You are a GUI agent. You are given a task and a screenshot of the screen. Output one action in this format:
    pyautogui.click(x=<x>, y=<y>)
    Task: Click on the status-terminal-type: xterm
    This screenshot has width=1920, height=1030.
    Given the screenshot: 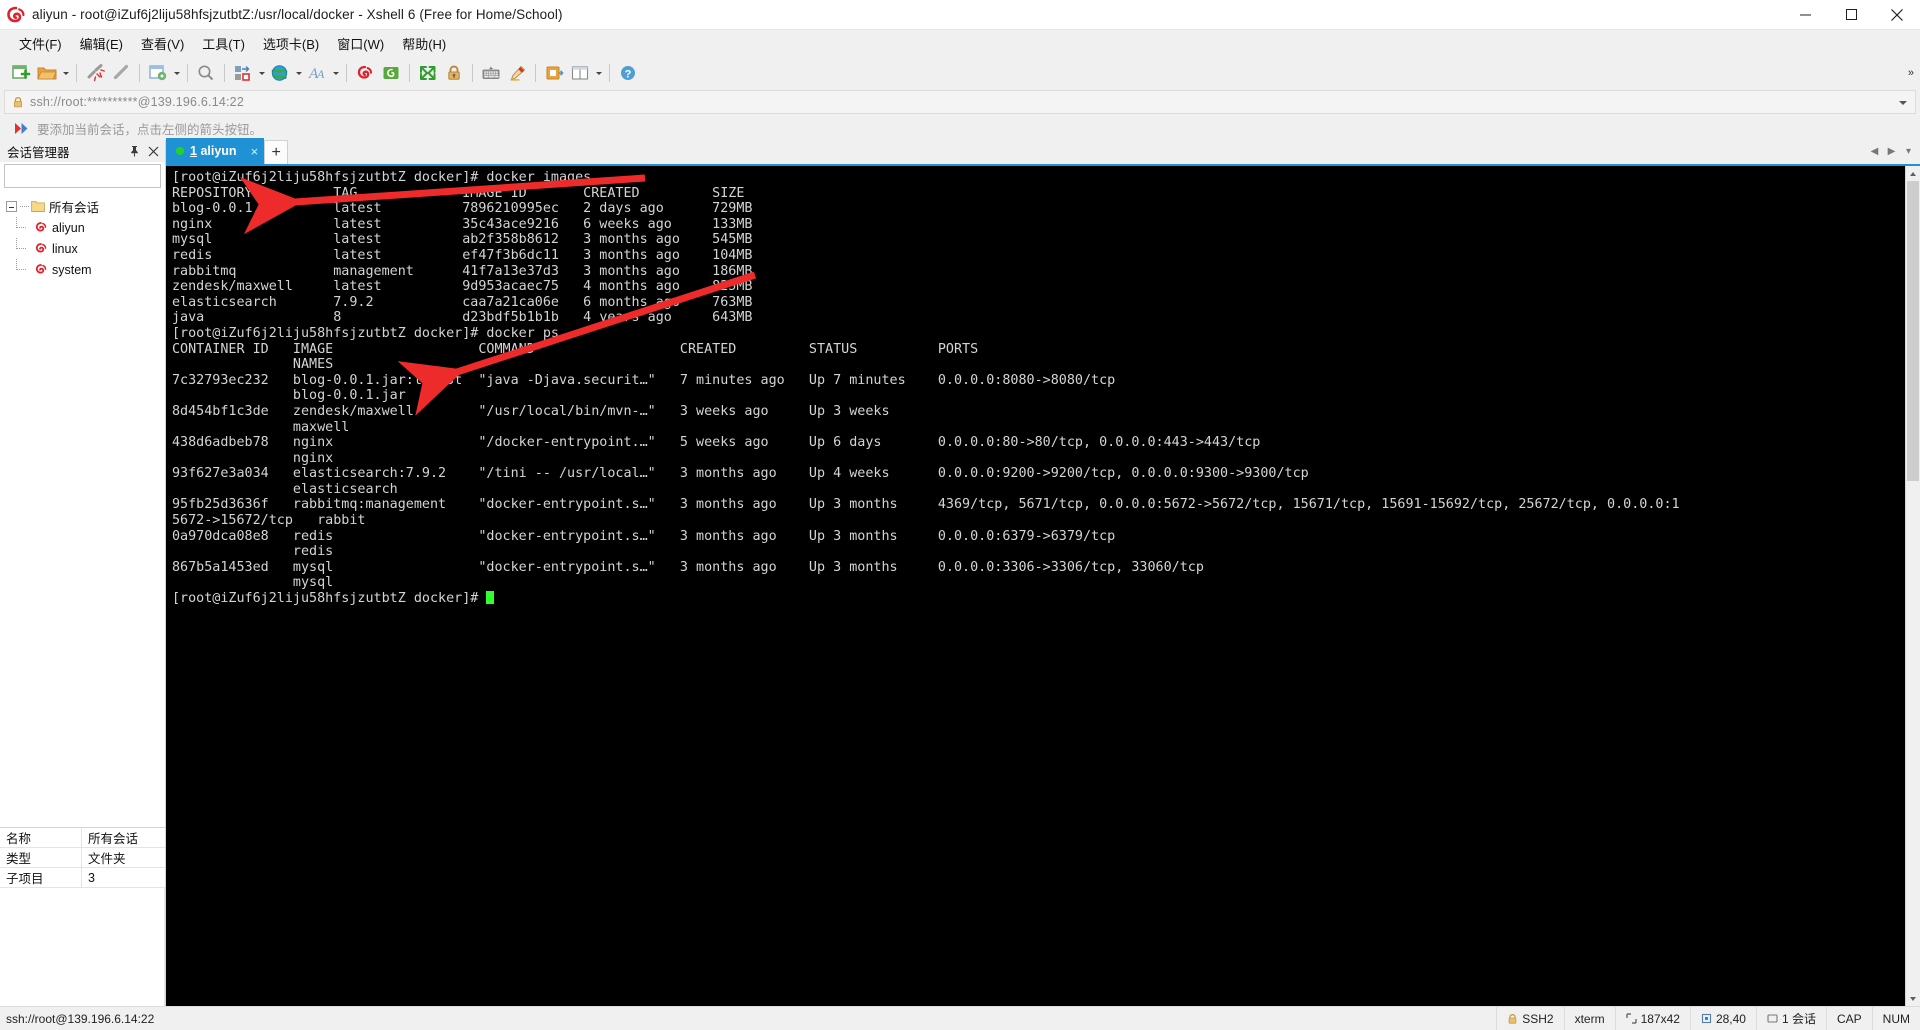 What is the action you would take?
    pyautogui.click(x=1589, y=1018)
    